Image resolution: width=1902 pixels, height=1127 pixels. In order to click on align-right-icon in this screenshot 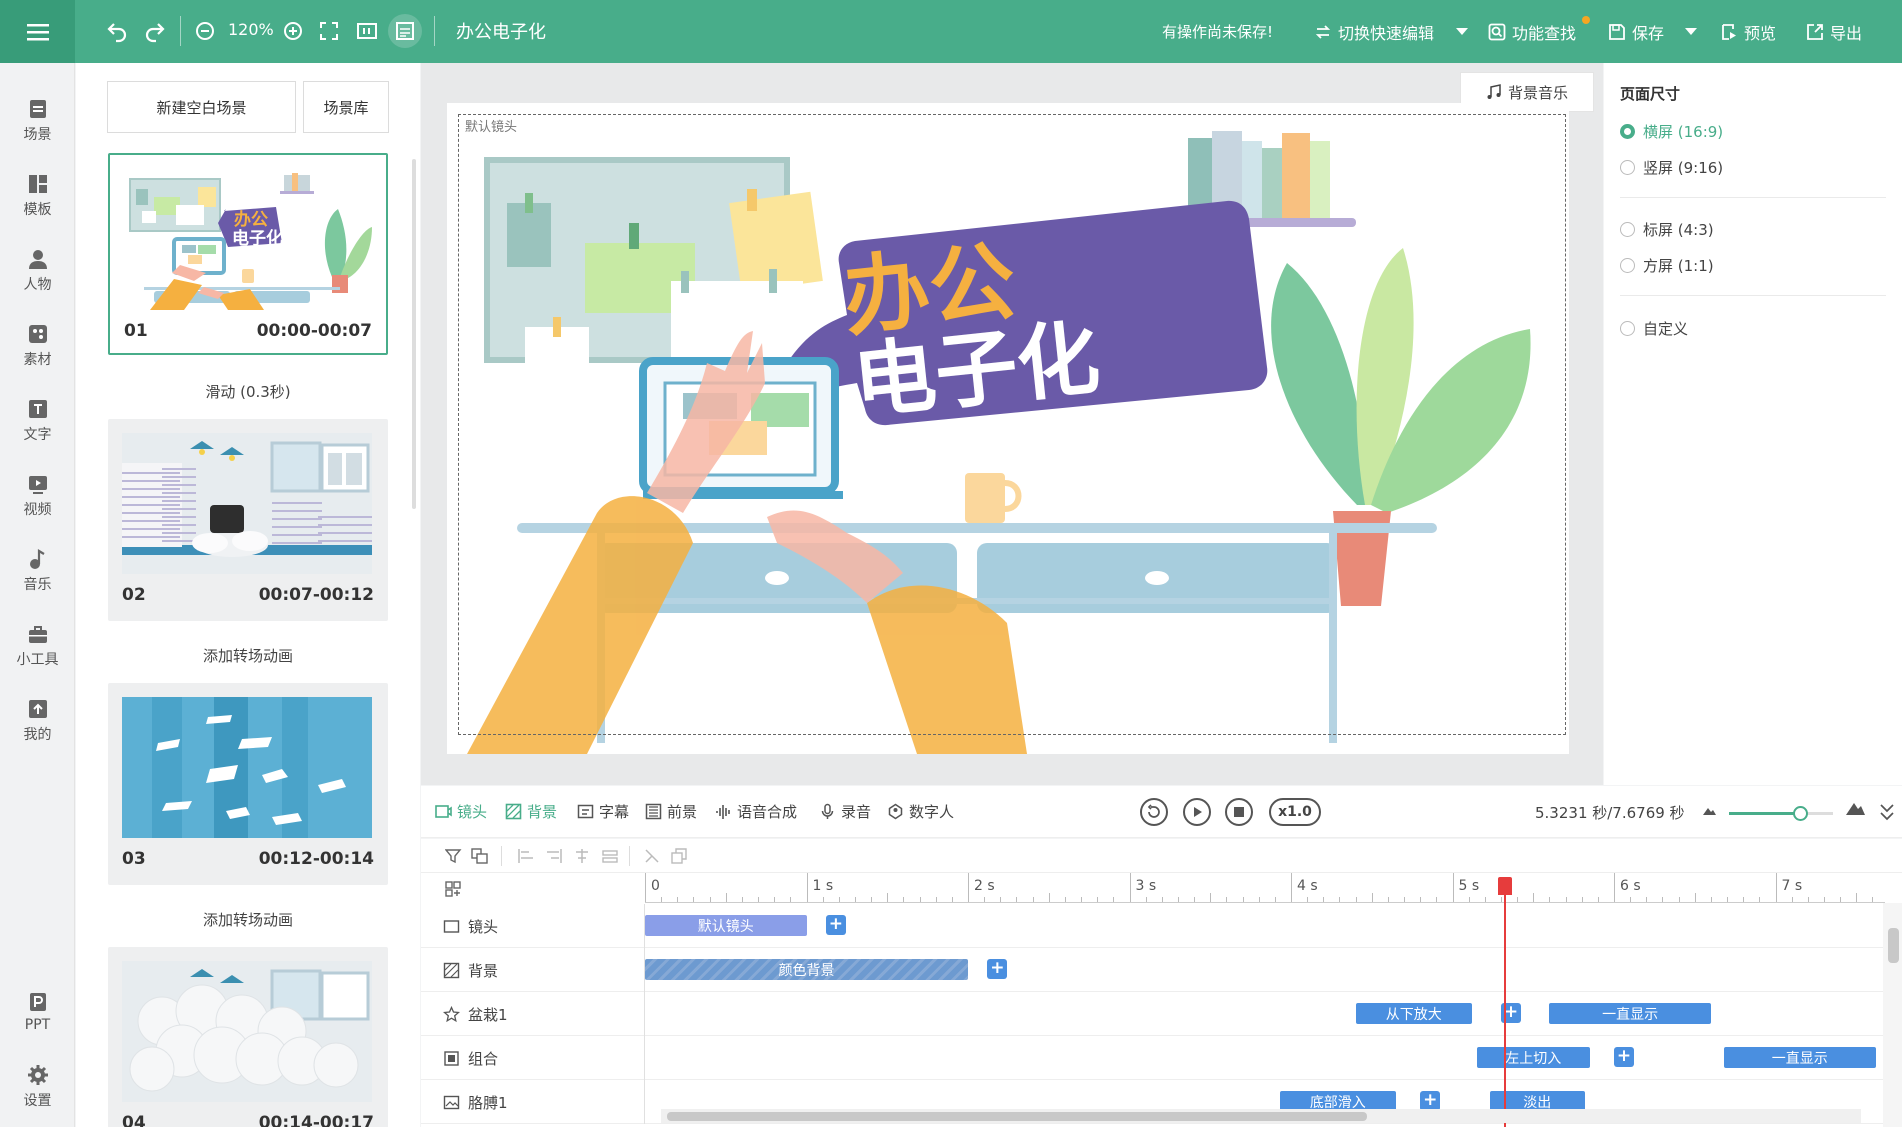, I will do `click(554, 856)`.